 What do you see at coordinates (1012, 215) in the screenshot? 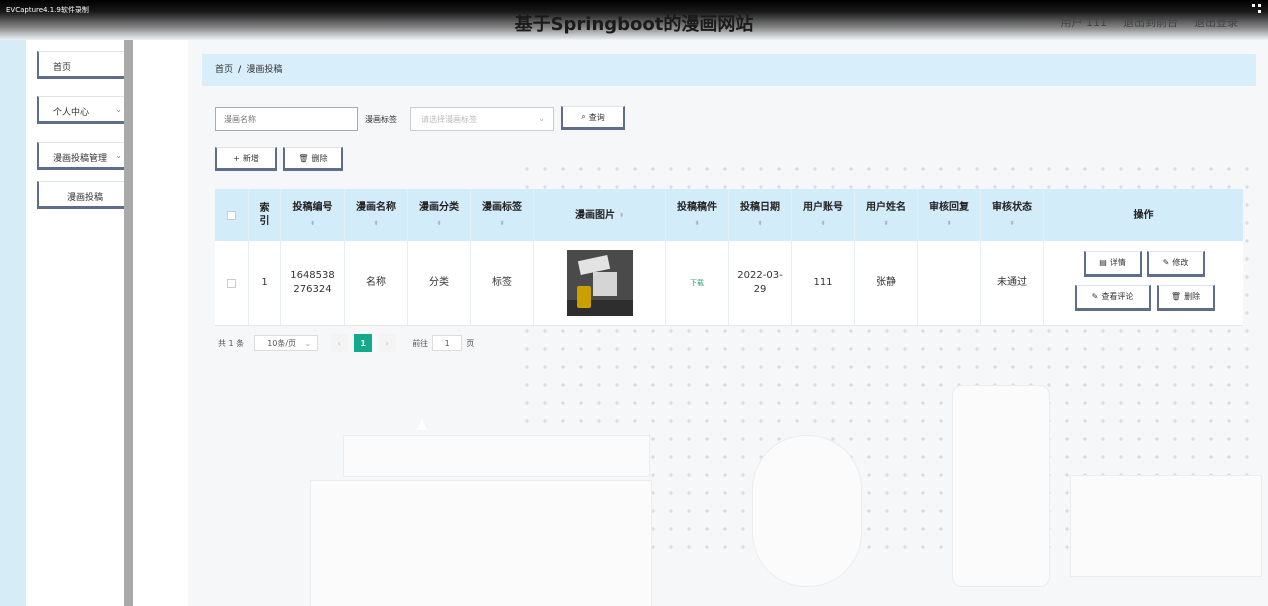
I see `header-review-status: 审核状态 ⬍` at bounding box center [1012, 215].